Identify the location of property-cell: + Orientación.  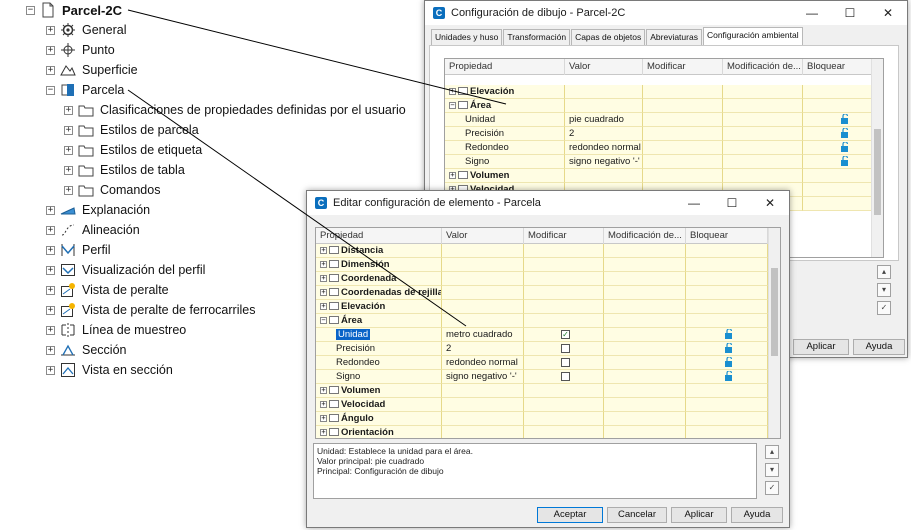
(379, 432).